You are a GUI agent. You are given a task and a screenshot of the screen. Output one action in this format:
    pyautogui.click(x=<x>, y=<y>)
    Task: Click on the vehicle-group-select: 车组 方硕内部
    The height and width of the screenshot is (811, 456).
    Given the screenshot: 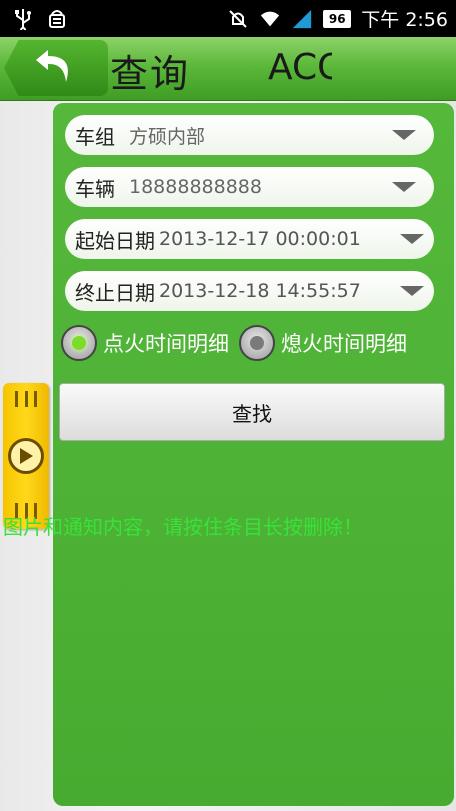 What is the action you would take?
    pyautogui.click(x=249, y=135)
    